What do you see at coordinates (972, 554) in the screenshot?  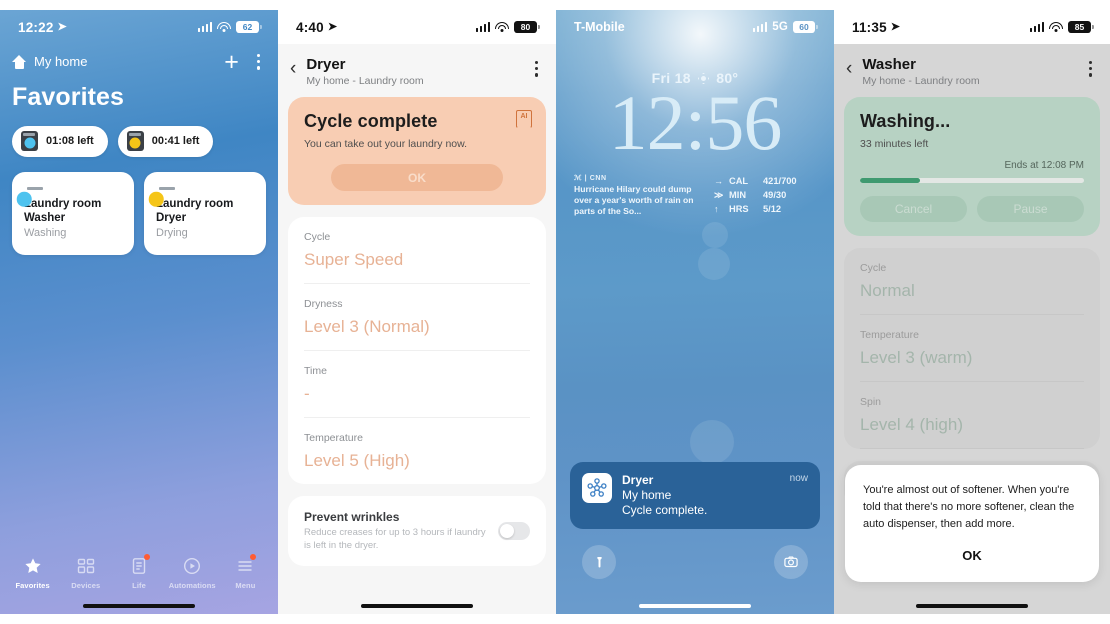 I see `alert-ok-button: OK` at bounding box center [972, 554].